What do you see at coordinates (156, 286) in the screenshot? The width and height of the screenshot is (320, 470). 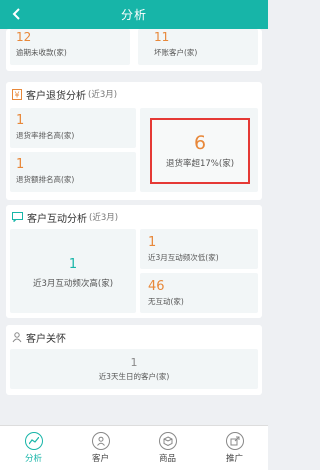 I see `no-interaction-value: 46` at bounding box center [156, 286].